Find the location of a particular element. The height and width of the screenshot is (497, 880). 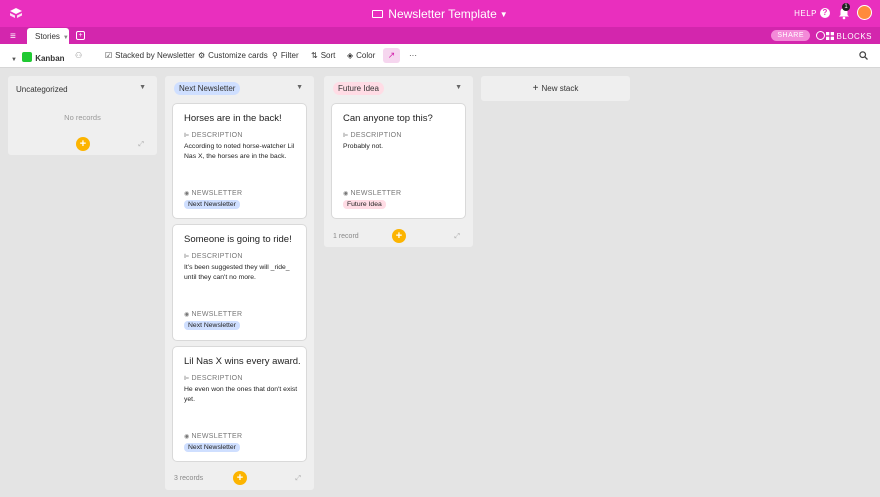

search-icon is located at coordinates (863, 55).